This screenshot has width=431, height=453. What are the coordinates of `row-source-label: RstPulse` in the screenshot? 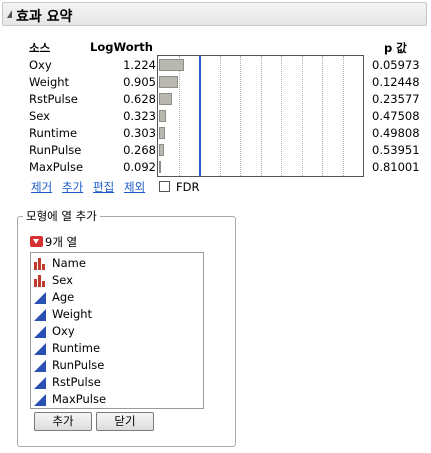 It's located at (53, 99).